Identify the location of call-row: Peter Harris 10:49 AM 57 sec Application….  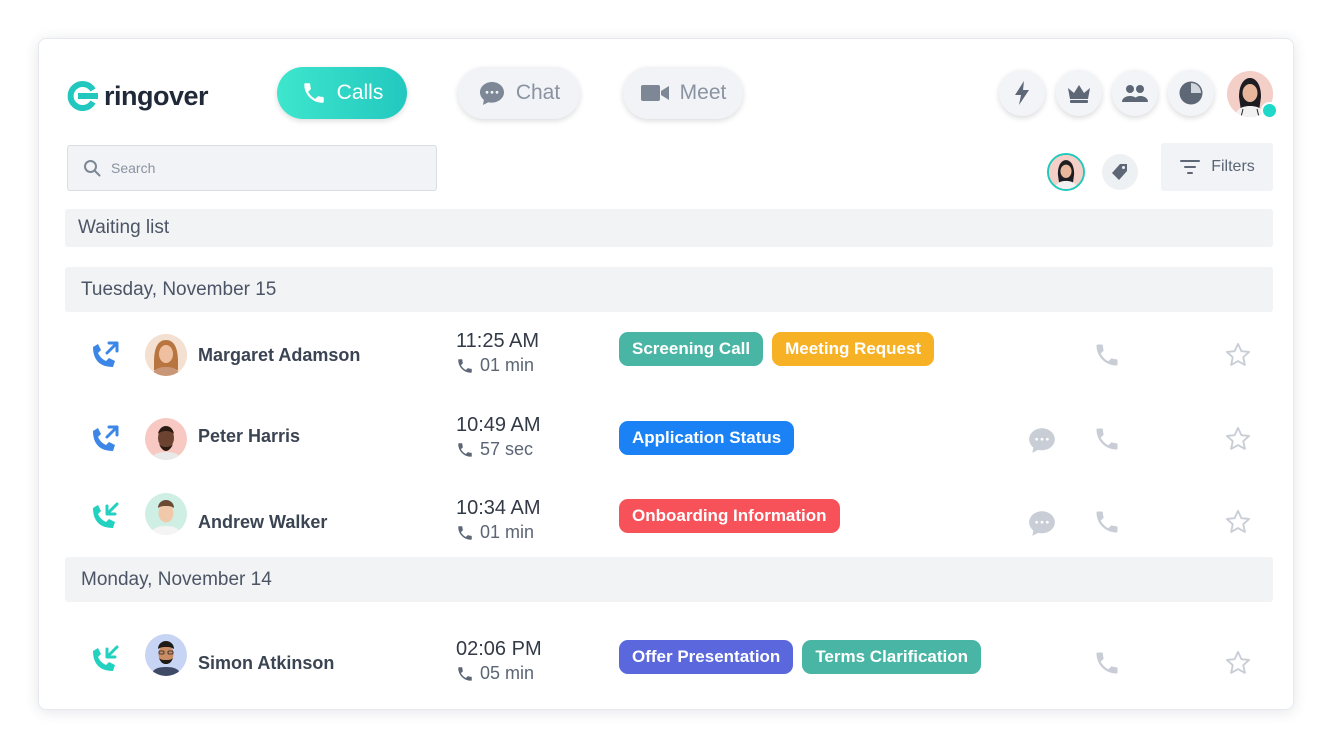
(669, 439).